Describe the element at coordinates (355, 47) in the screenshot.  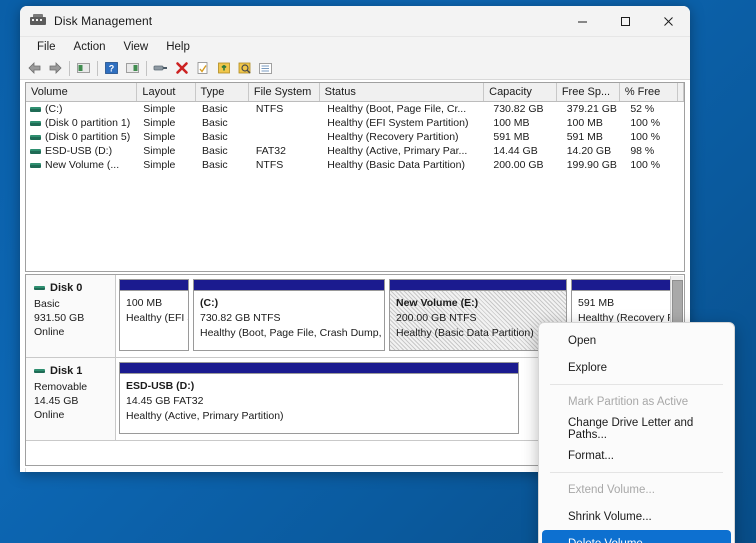
I see `menu-bar: File Action View Help` at that location.